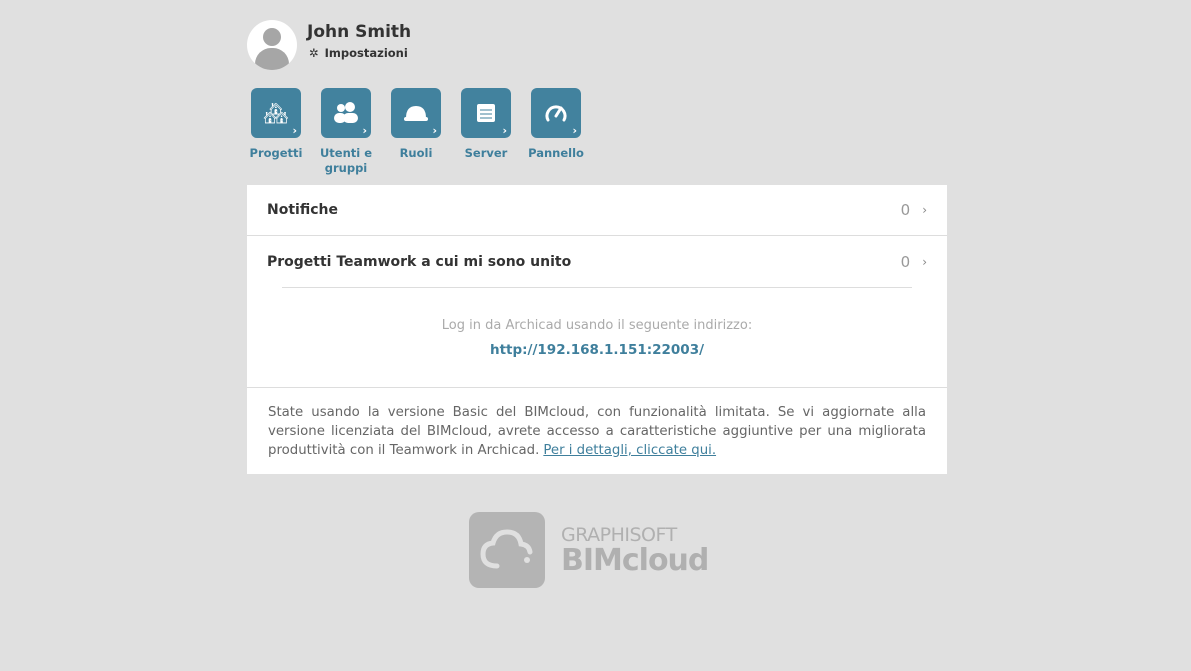 The width and height of the screenshot is (1191, 671). What do you see at coordinates (346, 132) in the screenshot?
I see `tile-utenti: › Utenti e gruppi` at bounding box center [346, 132].